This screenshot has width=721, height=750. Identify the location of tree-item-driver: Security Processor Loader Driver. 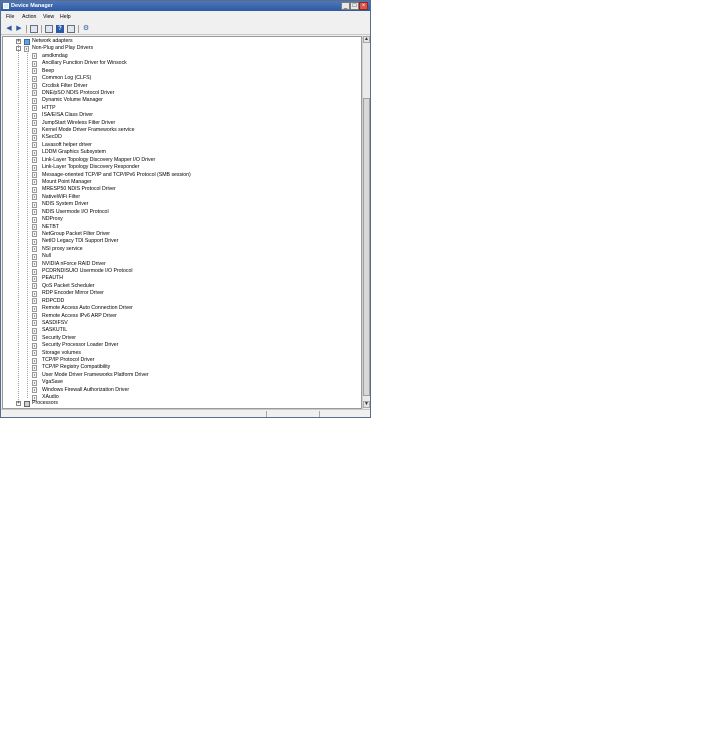
(182, 345).